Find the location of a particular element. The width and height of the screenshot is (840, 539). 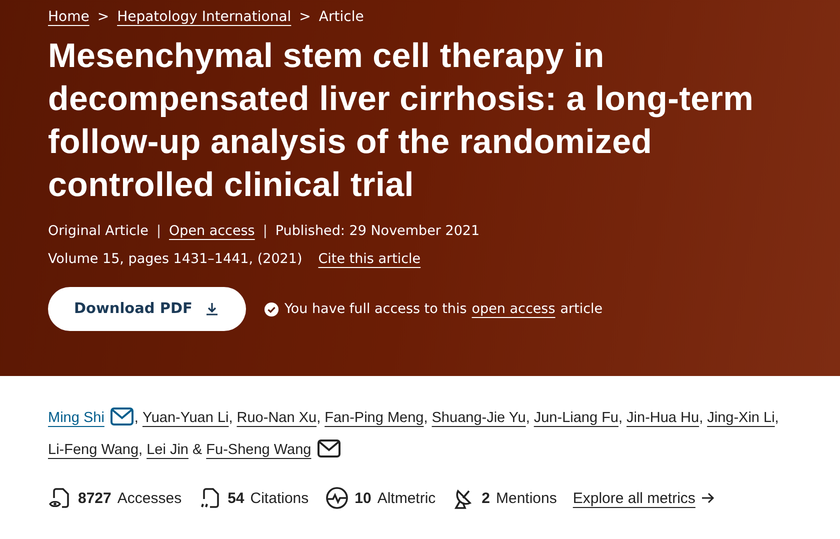

metric-label: Citations is located at coordinates (279, 498).